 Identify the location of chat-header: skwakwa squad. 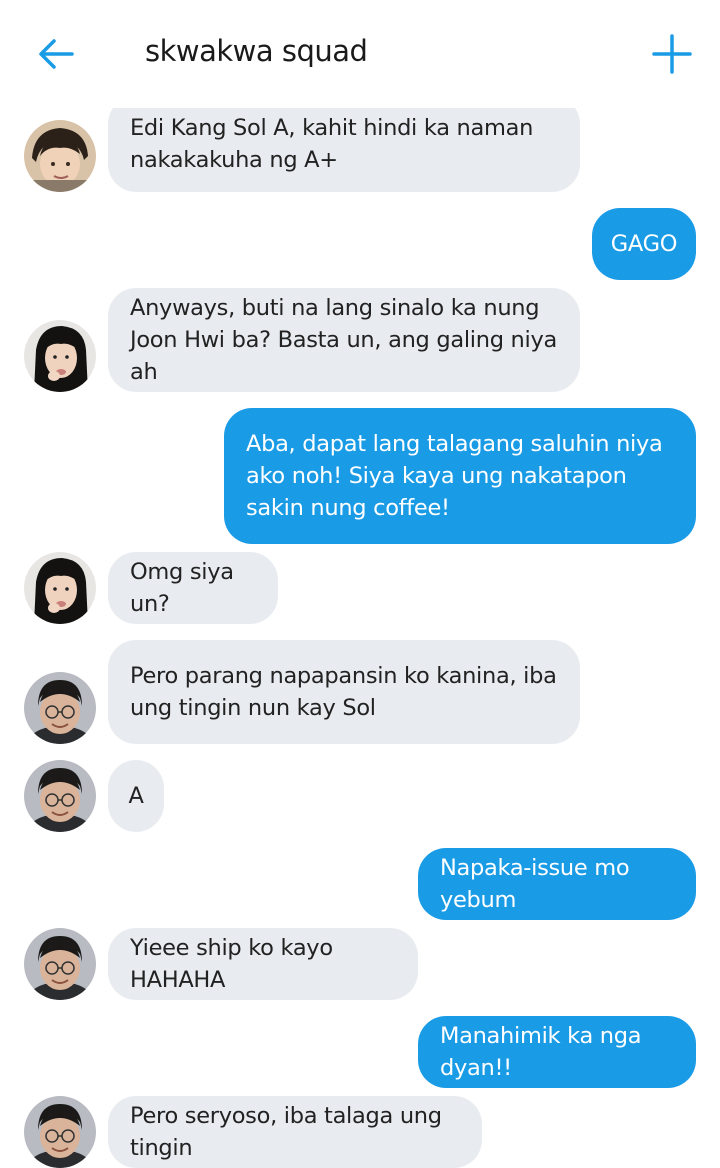
(360, 54).